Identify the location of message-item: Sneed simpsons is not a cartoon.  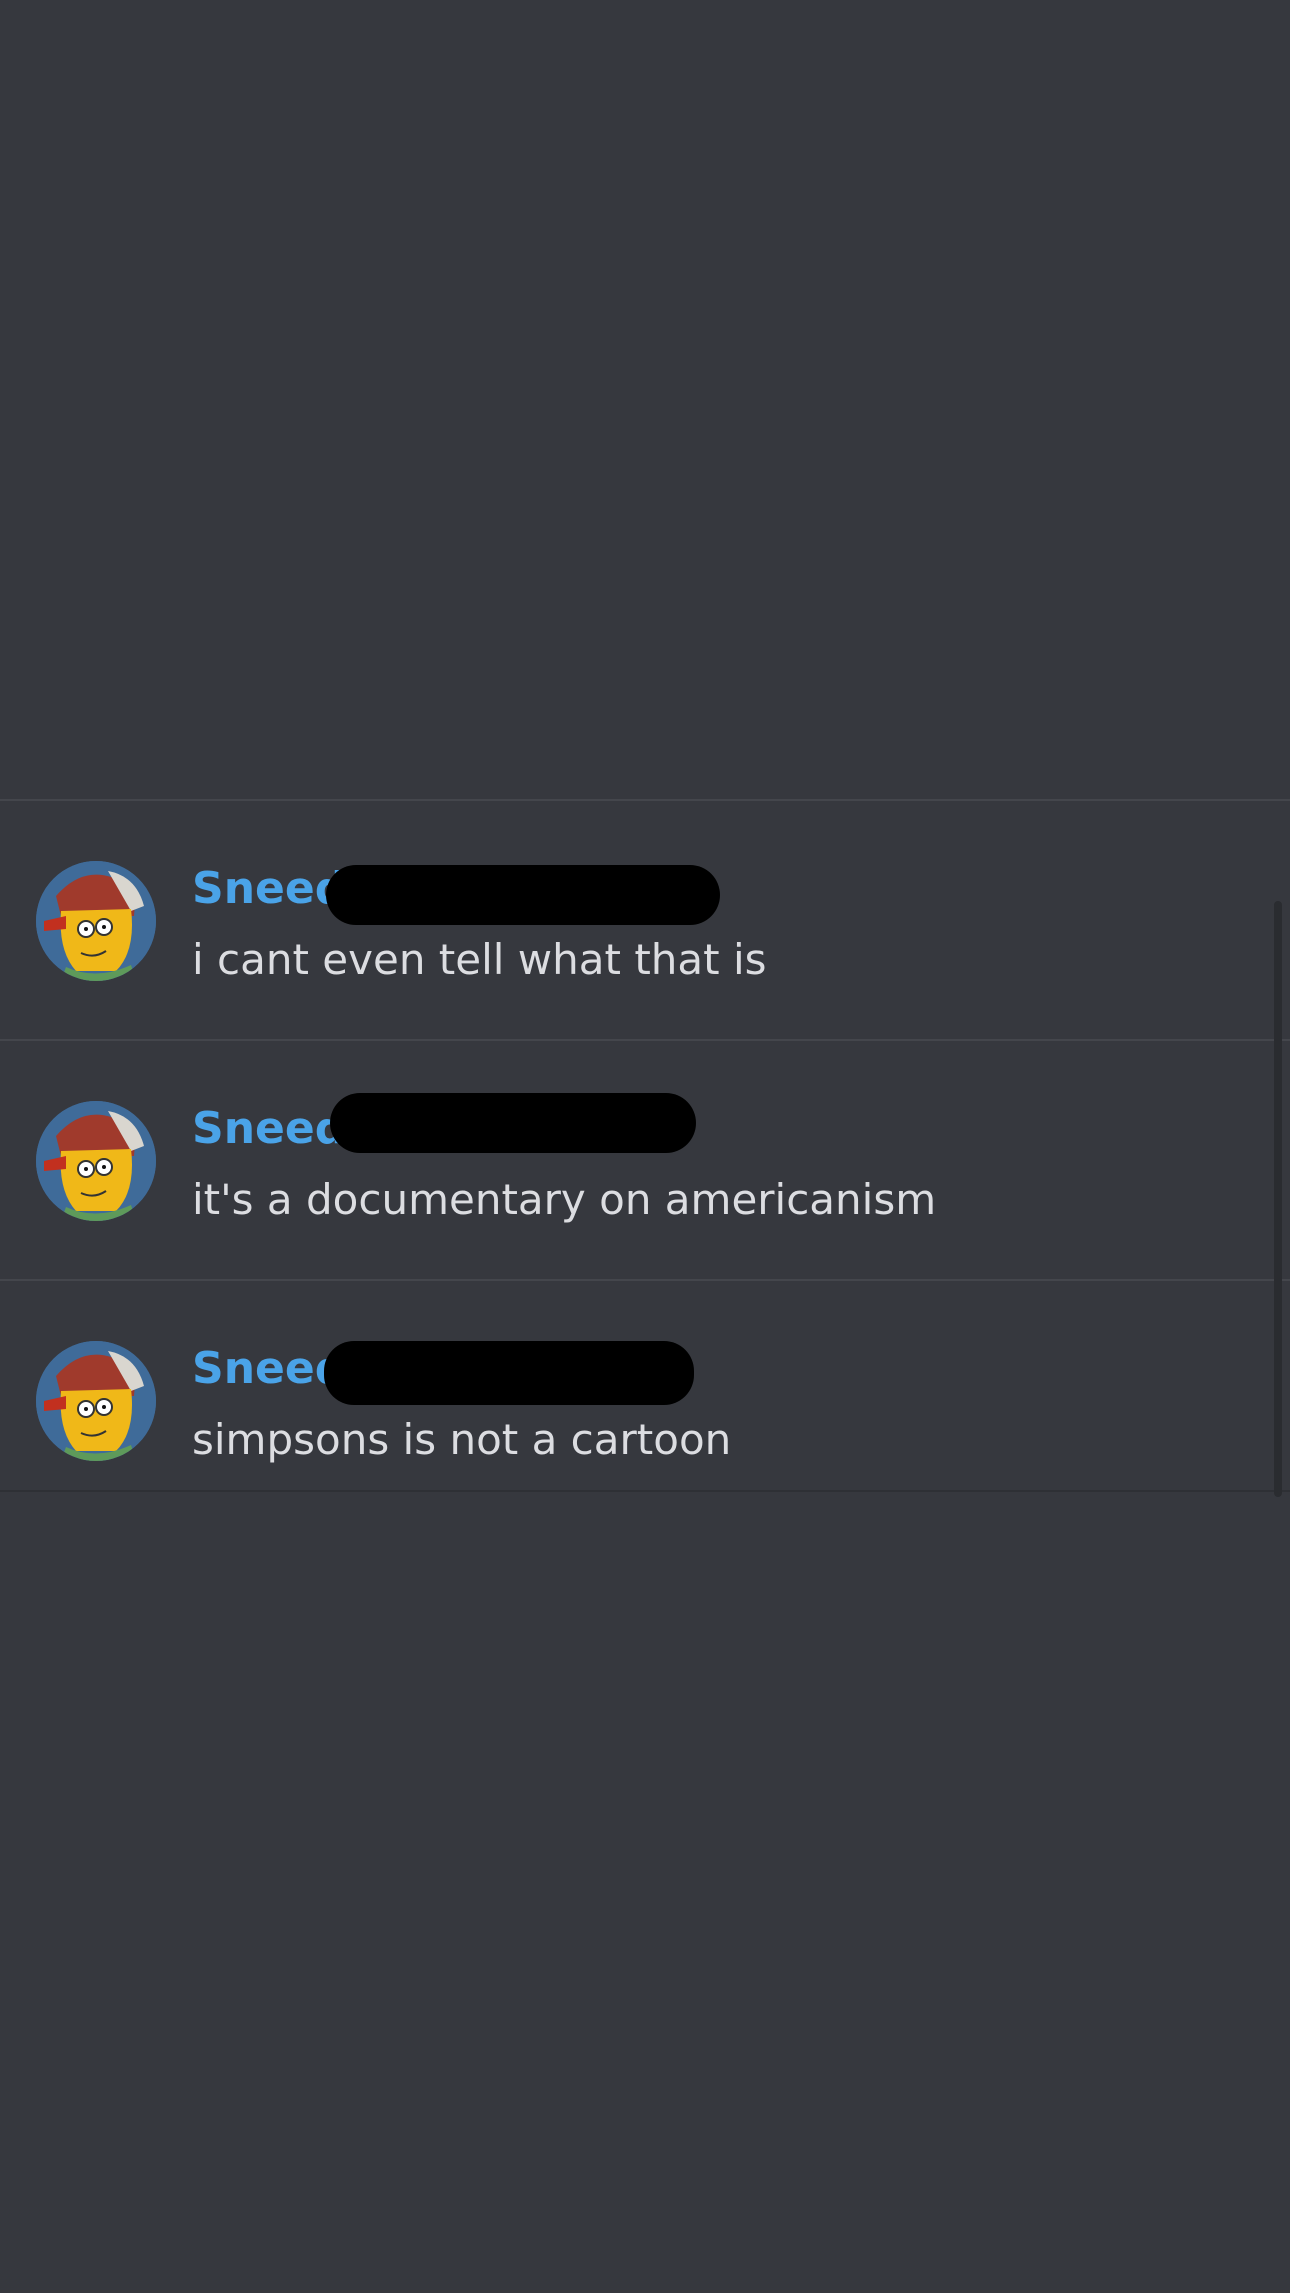
(645, 1385).